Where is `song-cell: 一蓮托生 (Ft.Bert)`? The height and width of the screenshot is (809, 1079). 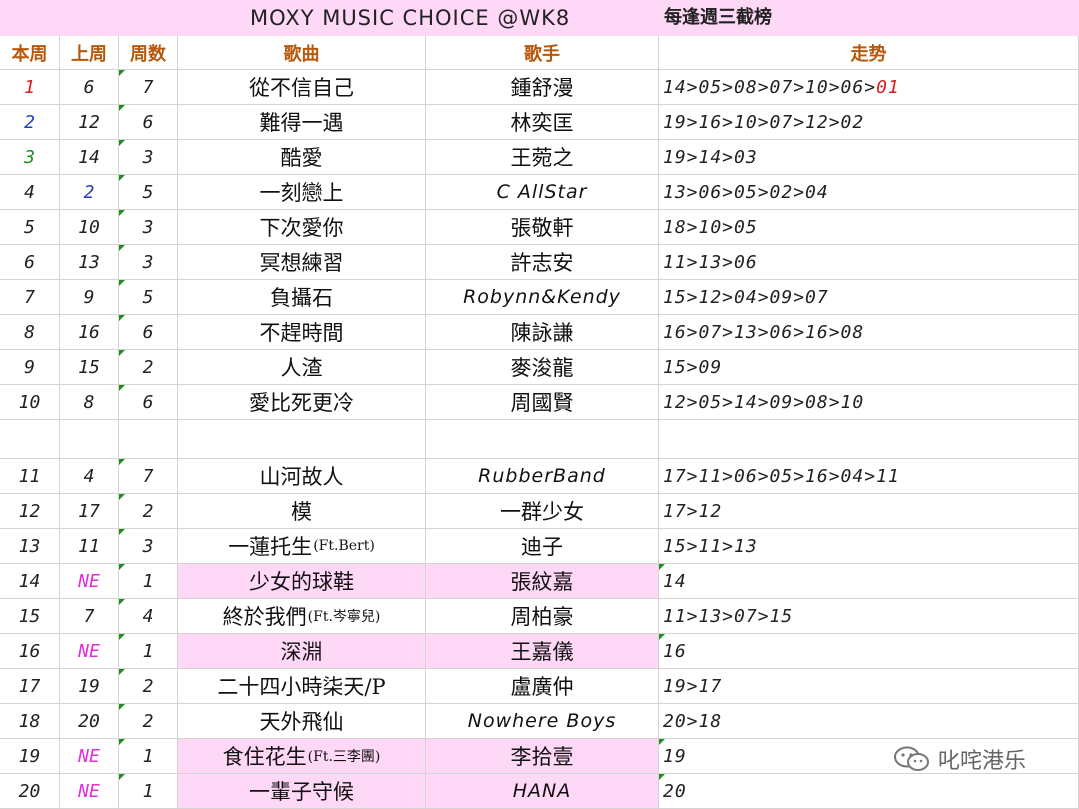
song-cell: 一蓮托生 (Ft.Bert) is located at coordinates (302, 546).